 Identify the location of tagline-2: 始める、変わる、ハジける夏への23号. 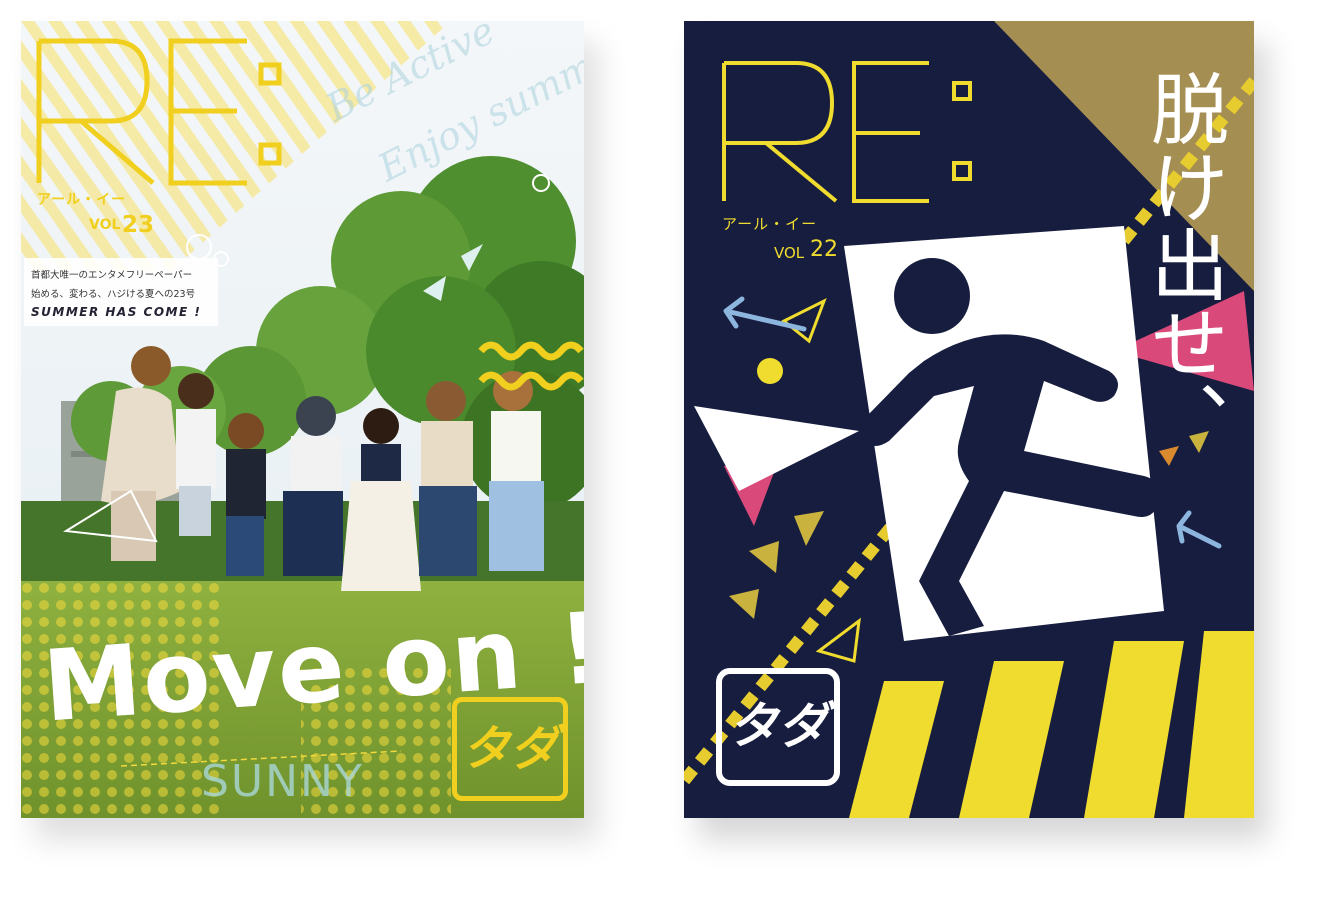
(113, 294).